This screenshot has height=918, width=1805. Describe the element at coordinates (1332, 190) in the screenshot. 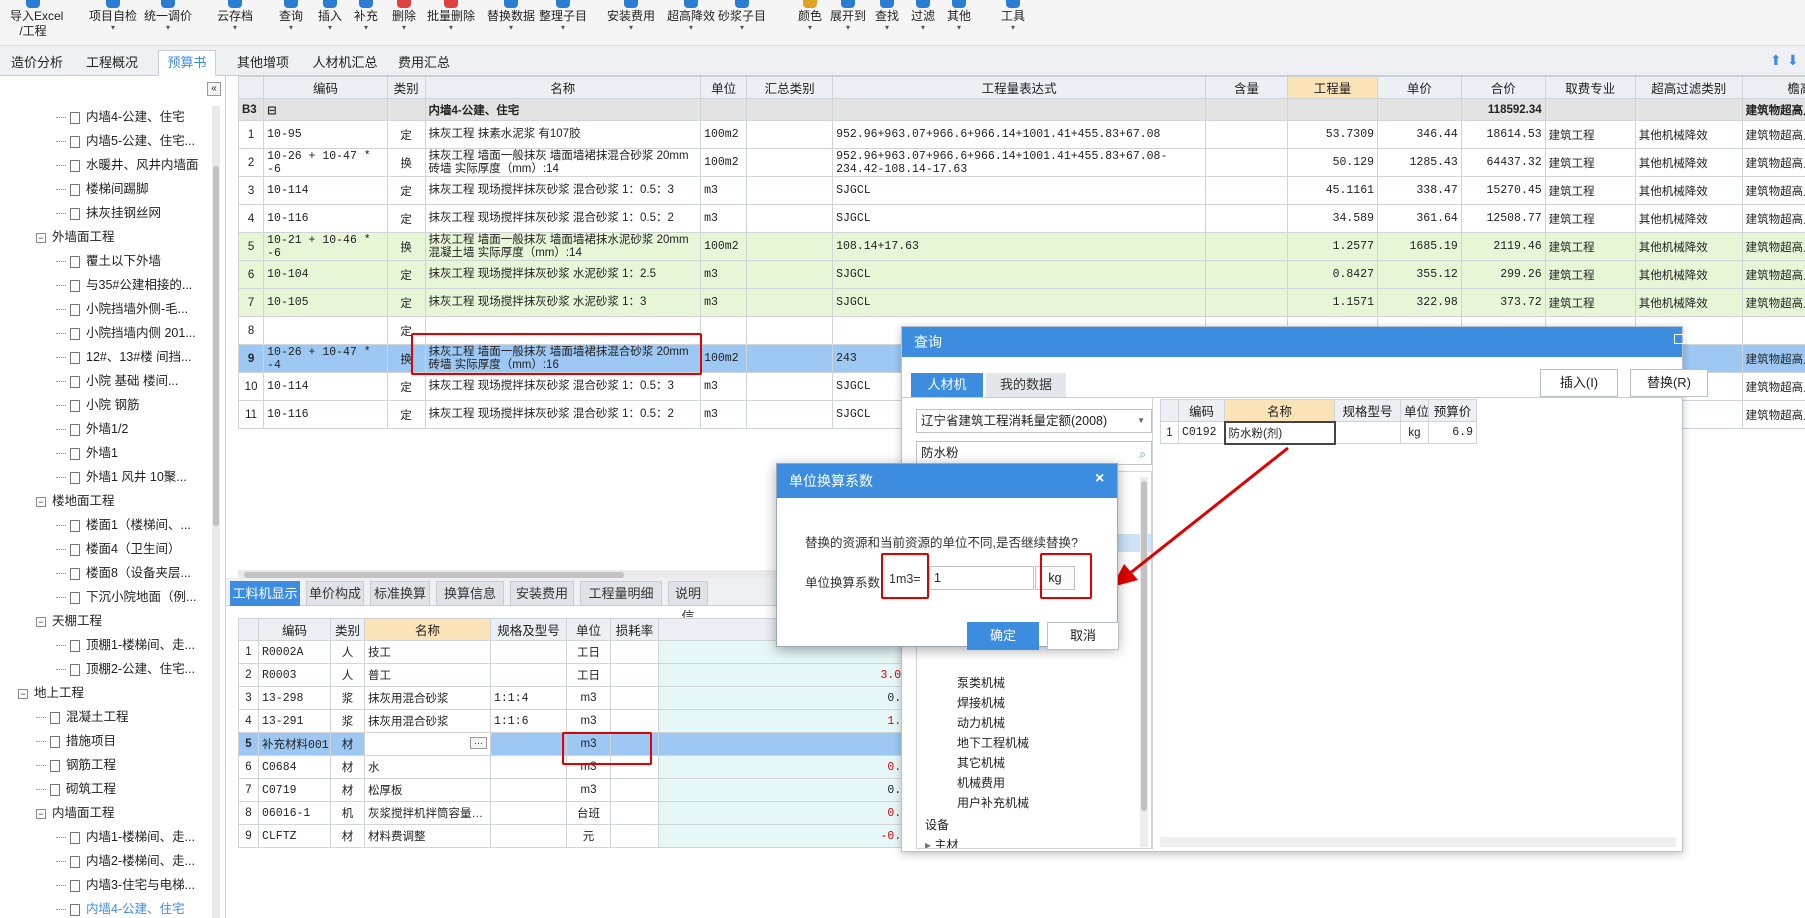

I see `cell-工程量: 45.1161` at that location.